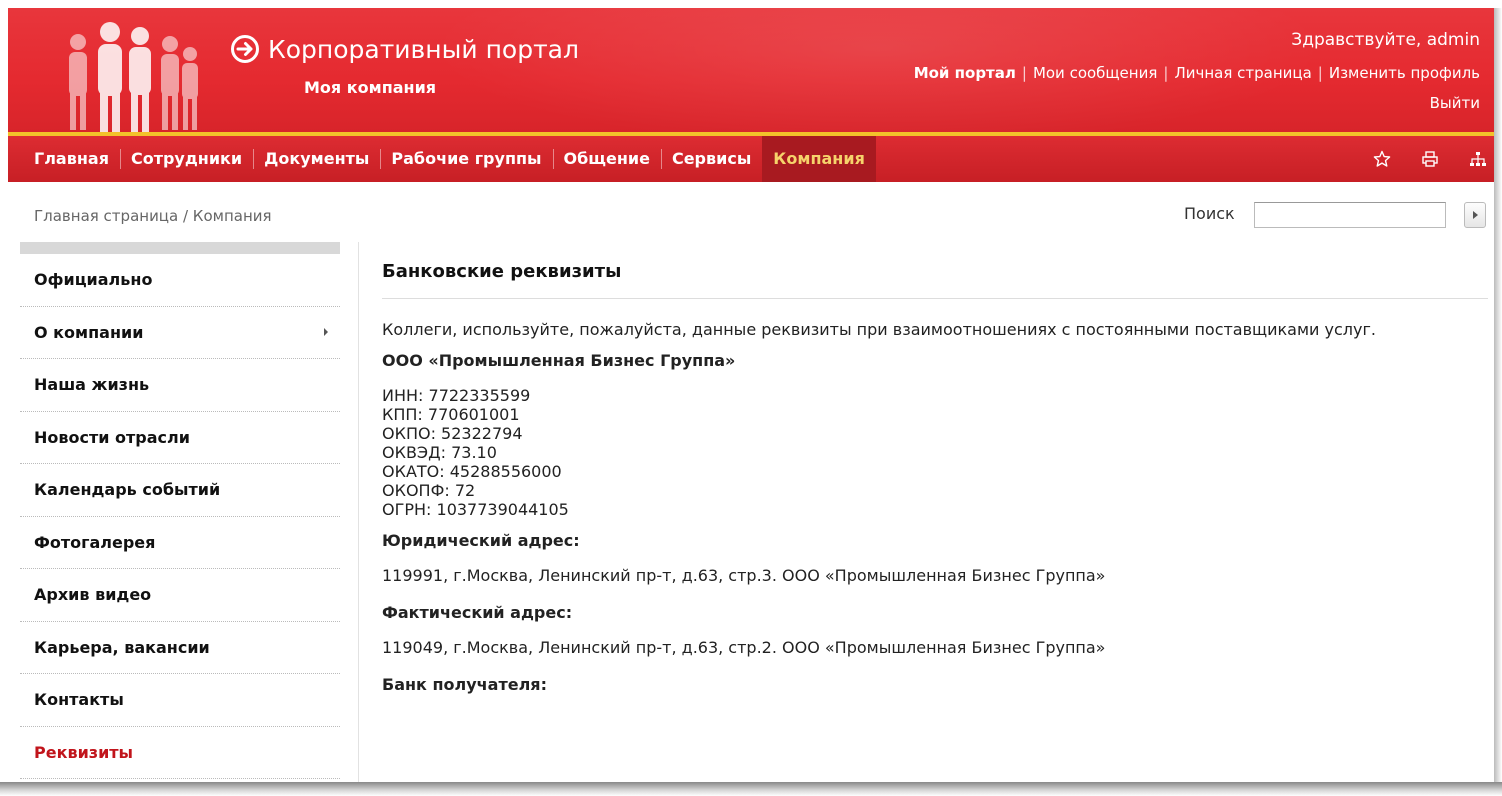 This screenshot has height=796, width=1502. Describe the element at coordinates (452, 433) in the screenshot. I see `requisite-okpo: ОКПО: 52322794` at that location.